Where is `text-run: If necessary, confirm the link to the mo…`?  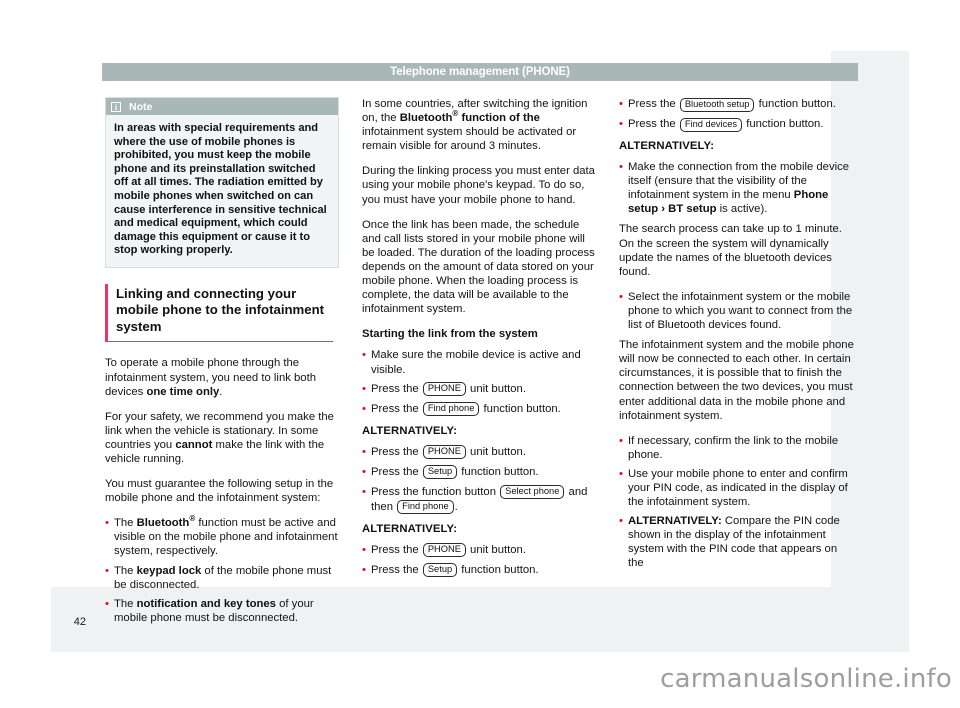 text-run: If necessary, confirm the link to the mo… is located at coordinates (733, 447).